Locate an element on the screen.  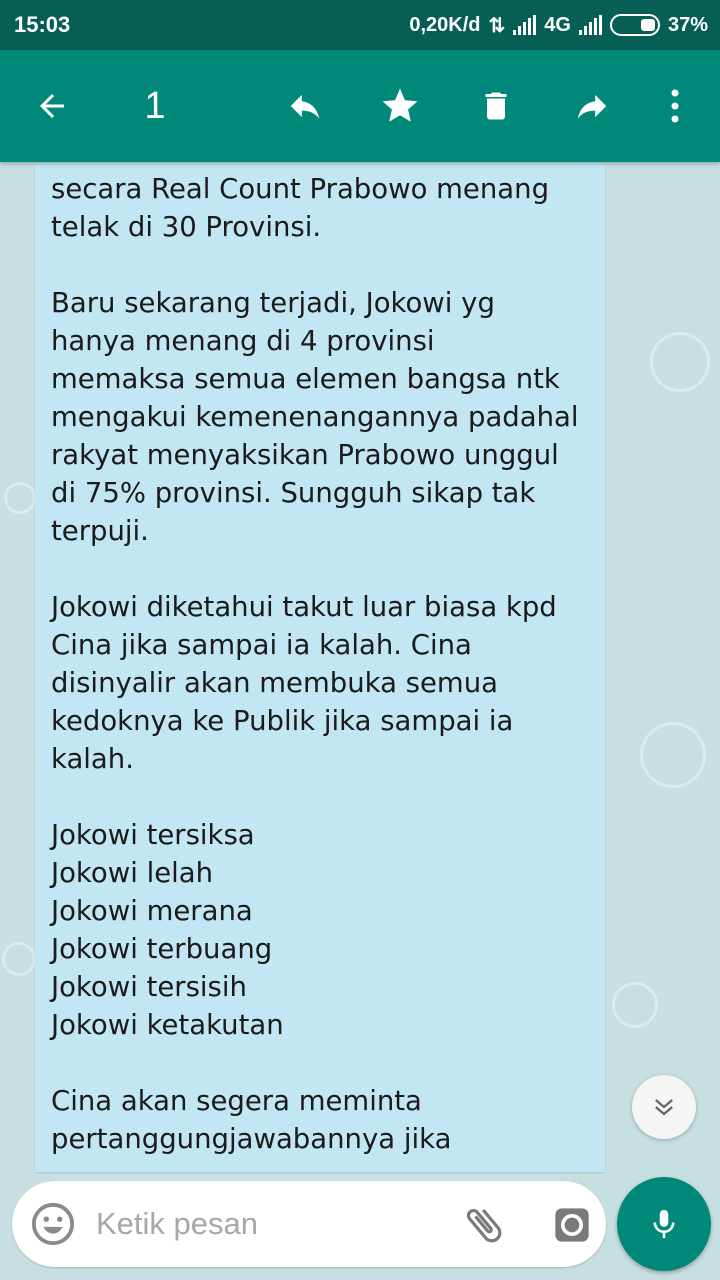
back-button is located at coordinates (52, 106).